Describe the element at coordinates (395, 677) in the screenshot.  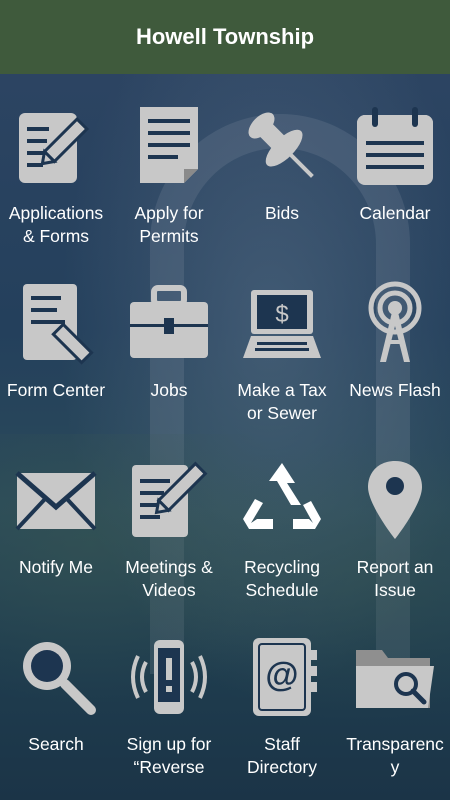
I see `folder-search-icon` at that location.